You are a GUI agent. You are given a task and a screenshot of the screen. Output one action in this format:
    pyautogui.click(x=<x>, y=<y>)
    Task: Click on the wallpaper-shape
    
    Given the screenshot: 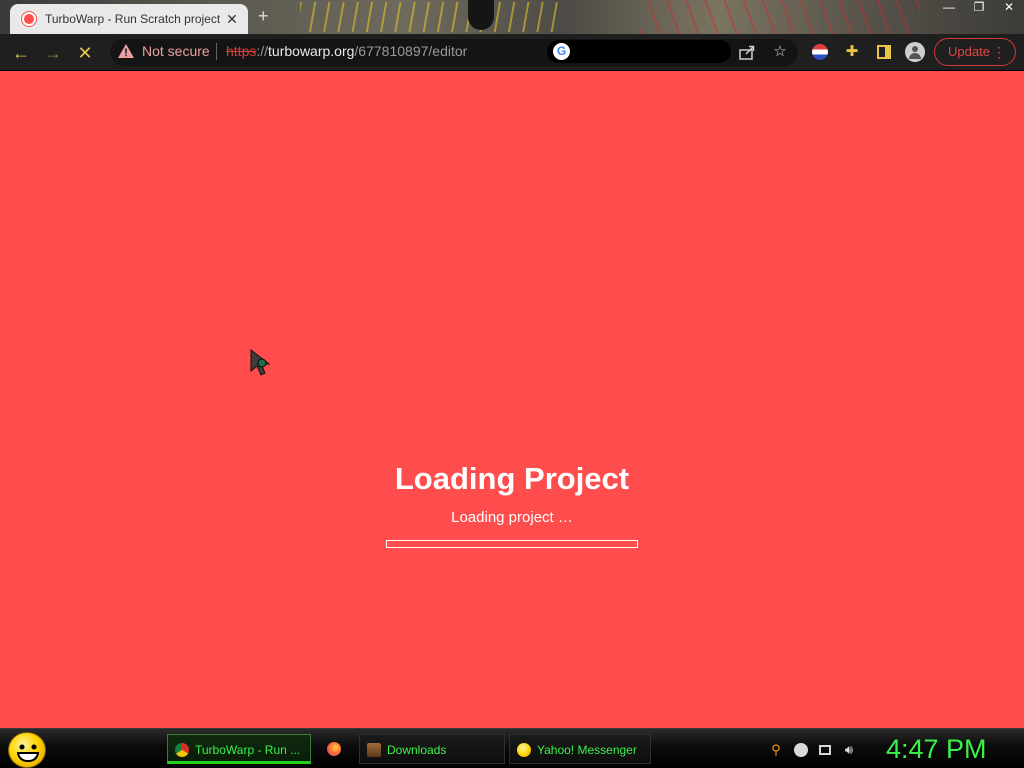 What is the action you would take?
    pyautogui.click(x=481, y=15)
    